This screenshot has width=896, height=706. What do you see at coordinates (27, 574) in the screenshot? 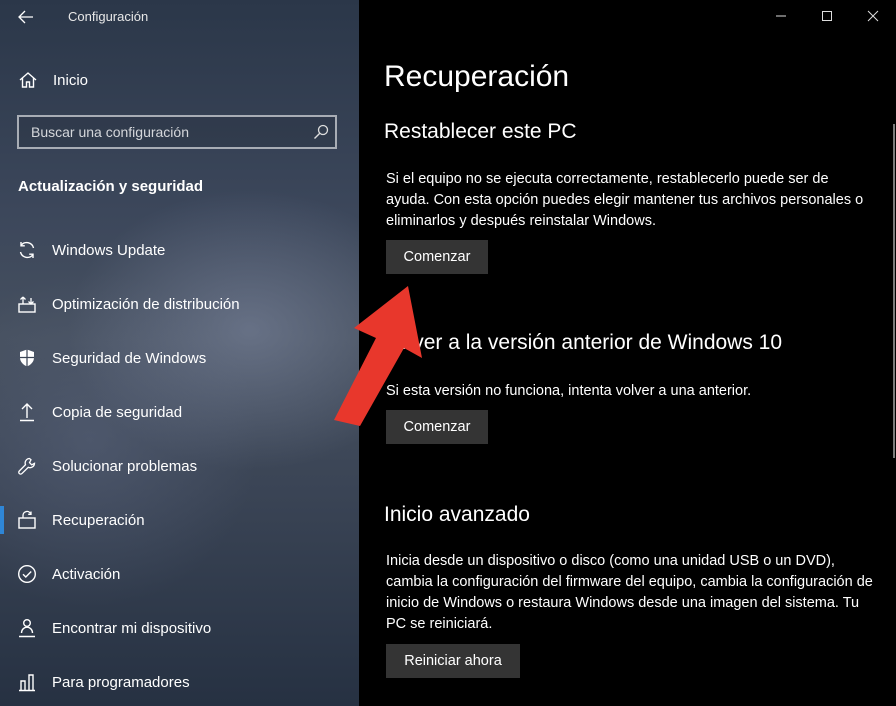
I see `check-circle-icon` at bounding box center [27, 574].